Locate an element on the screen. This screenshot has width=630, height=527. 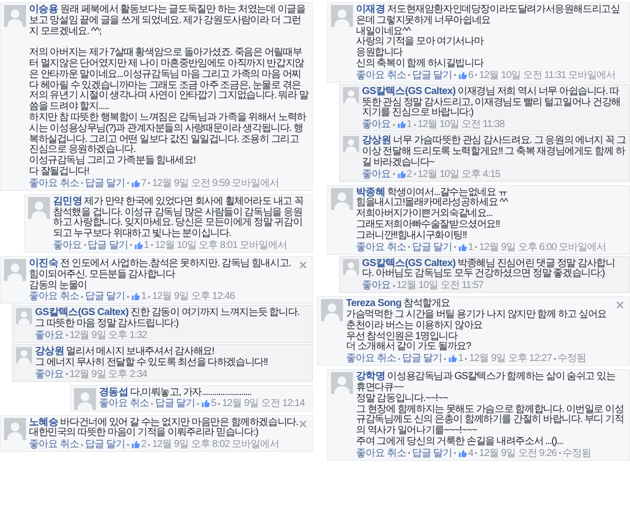
author-link: 김민영 is located at coordinates (67, 201).